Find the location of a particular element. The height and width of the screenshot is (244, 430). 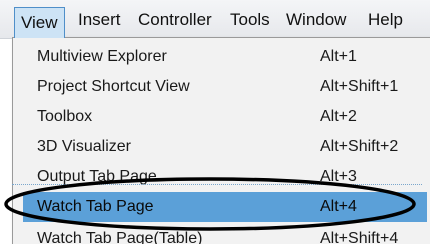

menu-item-project-shortcut-view: Project Shortcut View Alt+Shift+1 is located at coordinates (225, 87).